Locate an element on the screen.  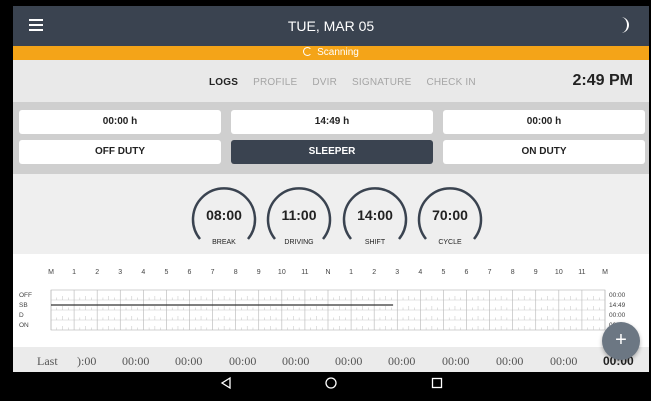
off-duty-time: 00:00 h is located at coordinates (120, 122).